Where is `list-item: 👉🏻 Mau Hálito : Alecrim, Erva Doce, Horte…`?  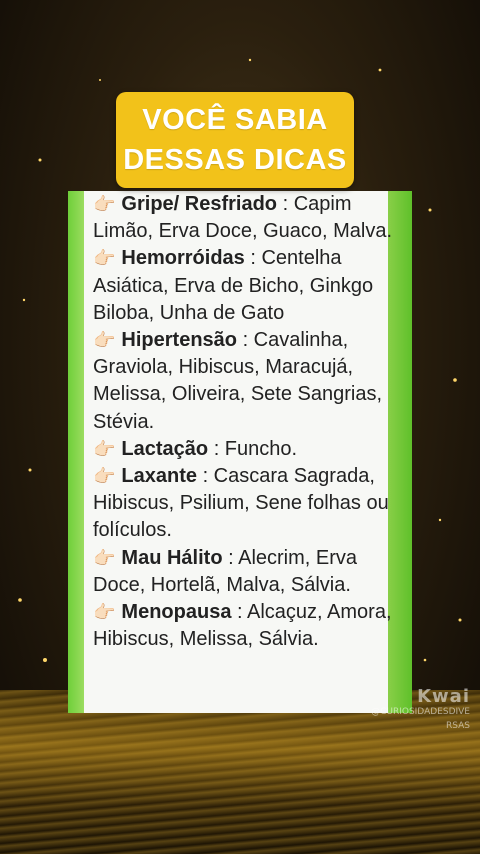 list-item: 👉🏻 Mau Hálito : Alecrim, Erva Doce, Horte… is located at coordinates (243, 572).